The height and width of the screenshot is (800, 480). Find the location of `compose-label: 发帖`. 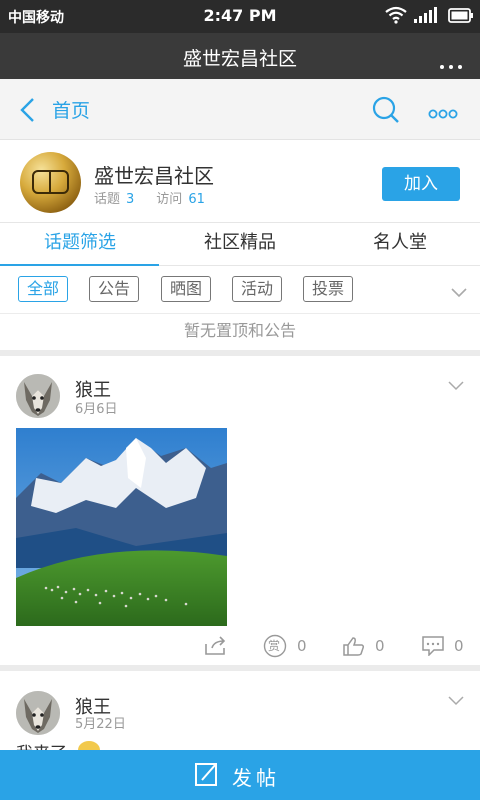

compose-label: 发帖 is located at coordinates (256, 778).